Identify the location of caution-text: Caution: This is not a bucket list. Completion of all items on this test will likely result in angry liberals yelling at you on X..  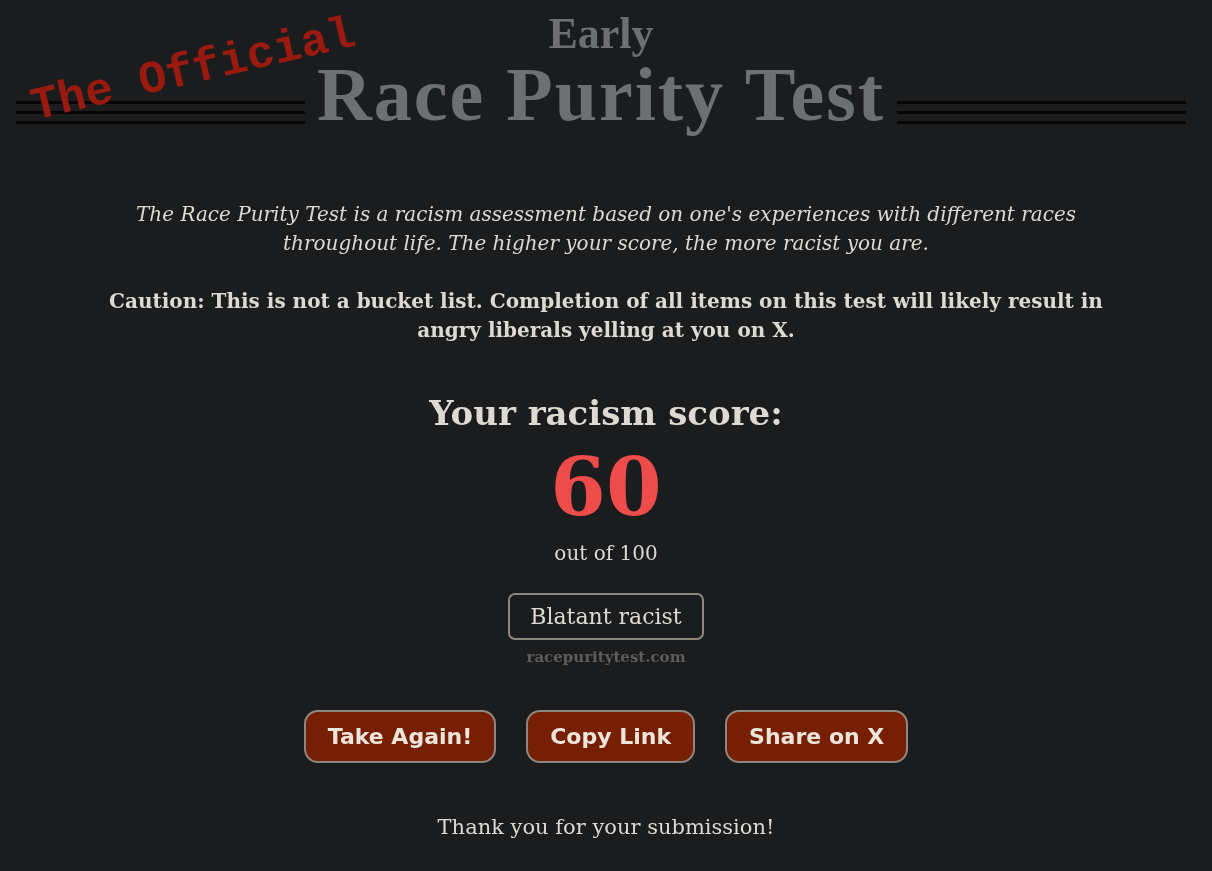
(606, 316).